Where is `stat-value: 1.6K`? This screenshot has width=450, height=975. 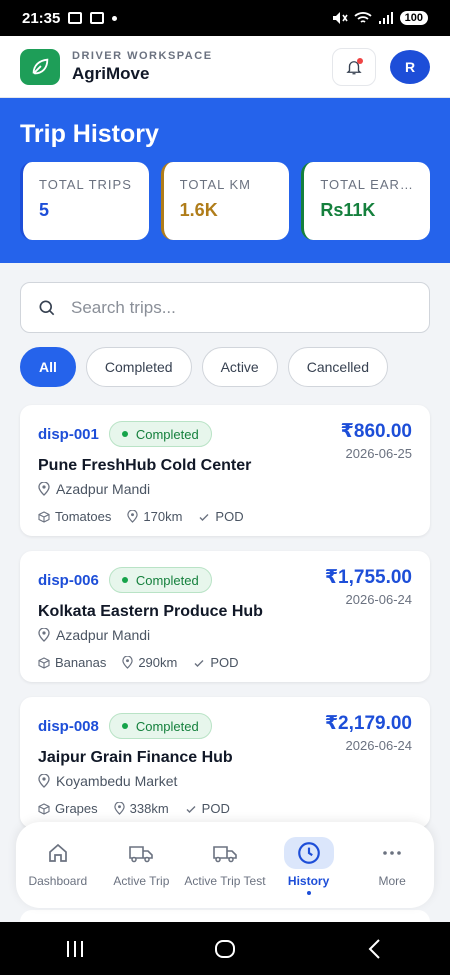 stat-value: 1.6K is located at coordinates (198, 210).